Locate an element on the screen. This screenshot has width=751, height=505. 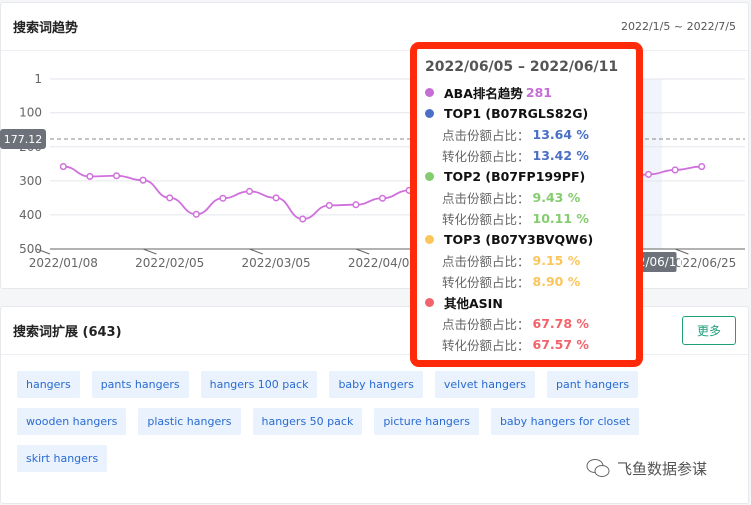
series-name: 其他ASIN is located at coordinates (473, 303).